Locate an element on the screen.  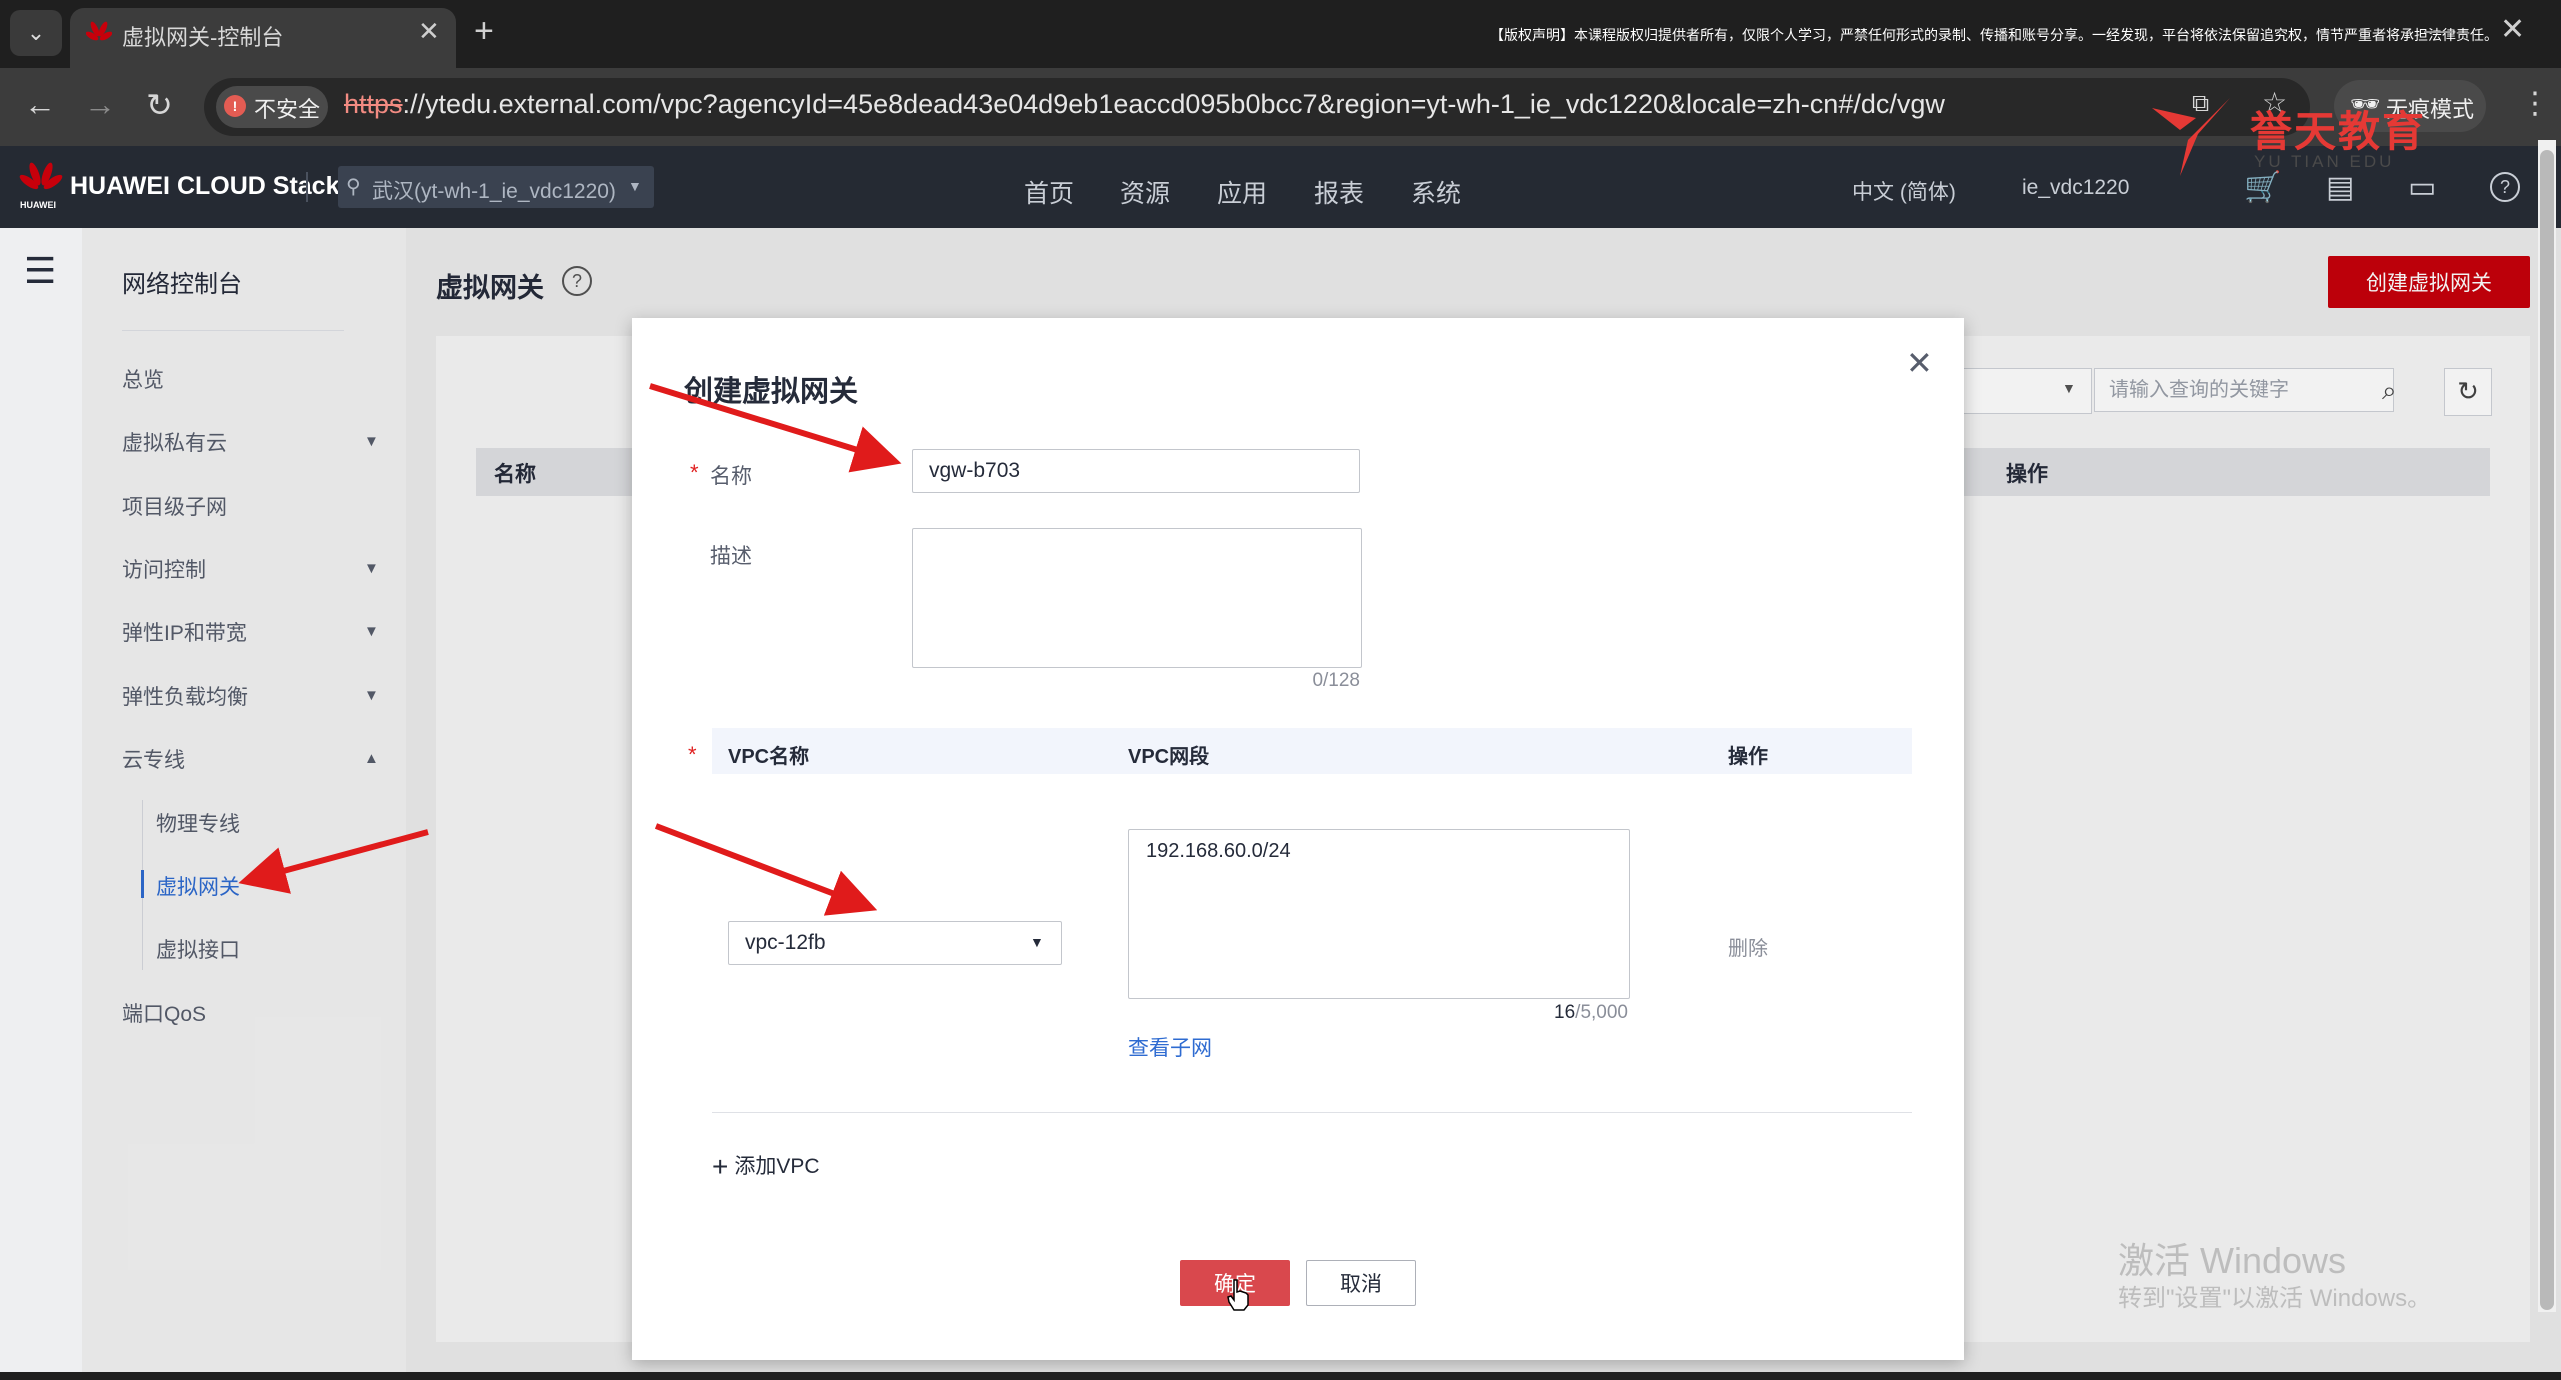
help-icon: ? is located at coordinates (2505, 187).